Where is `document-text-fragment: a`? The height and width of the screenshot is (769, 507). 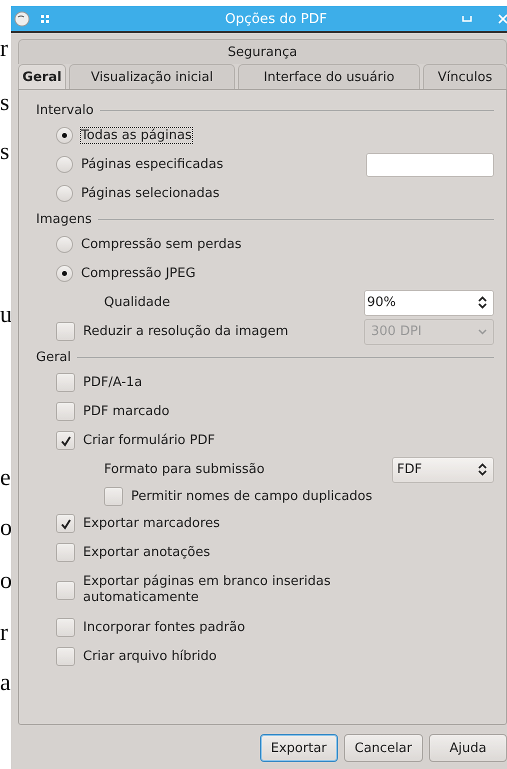 document-text-fragment: a is located at coordinates (5, 683).